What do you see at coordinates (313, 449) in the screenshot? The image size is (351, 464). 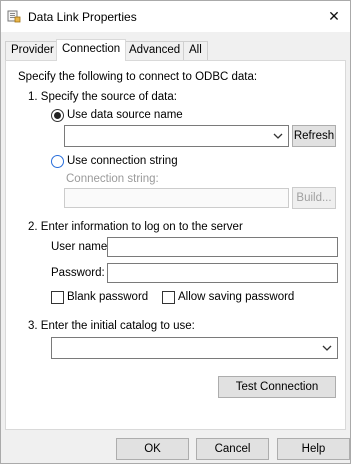 I see `help-button: Help` at bounding box center [313, 449].